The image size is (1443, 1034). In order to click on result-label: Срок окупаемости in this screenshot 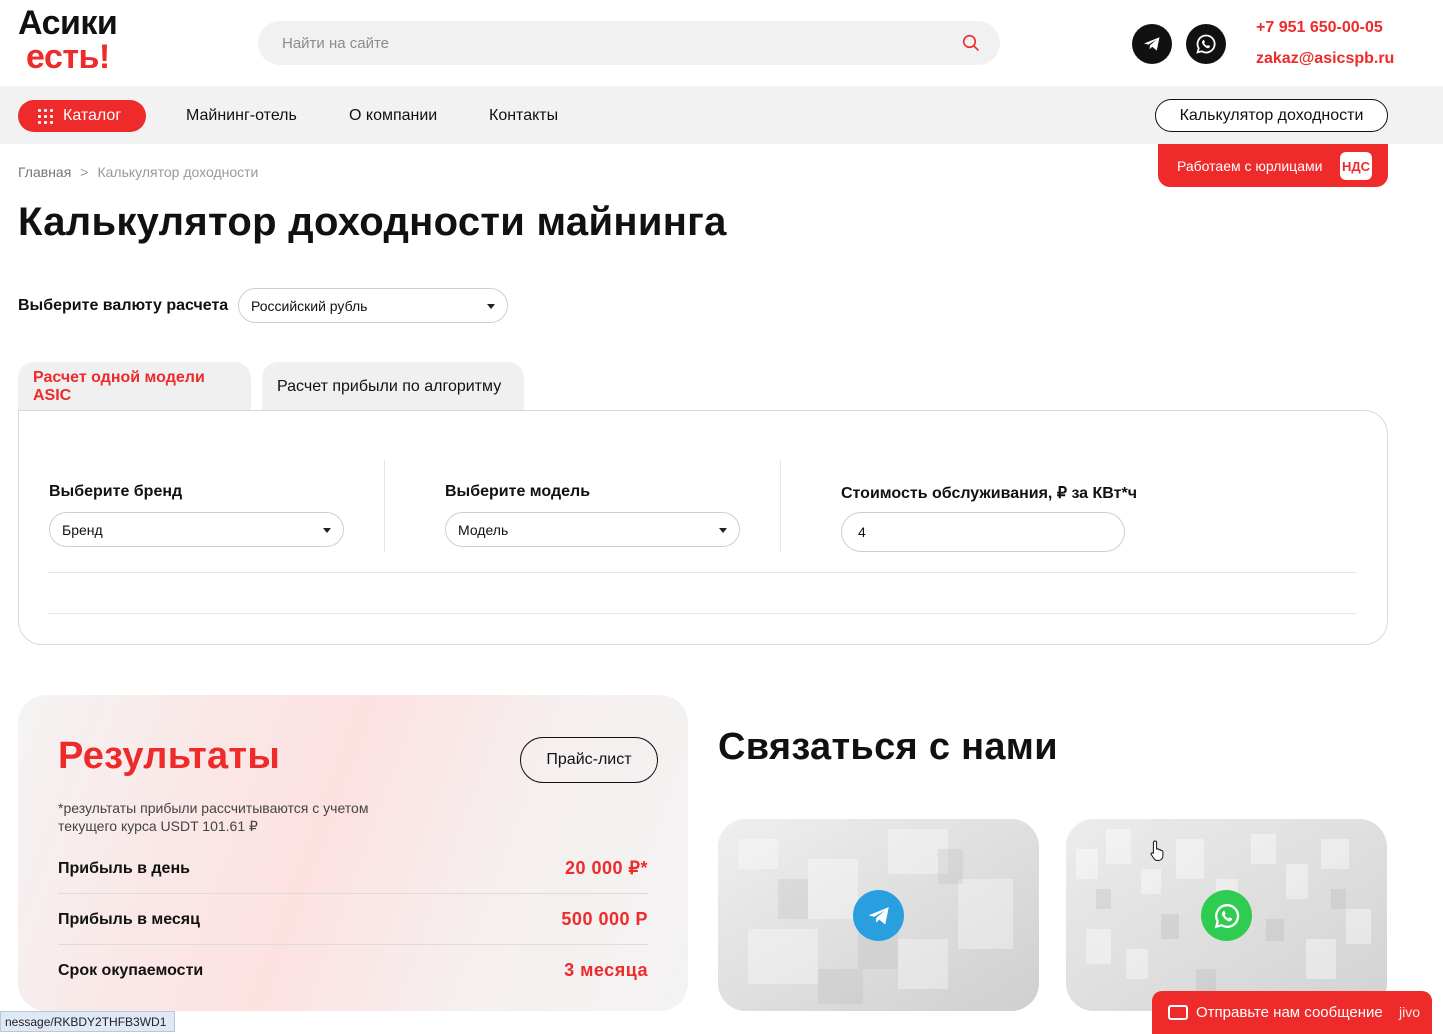, I will do `click(131, 970)`.